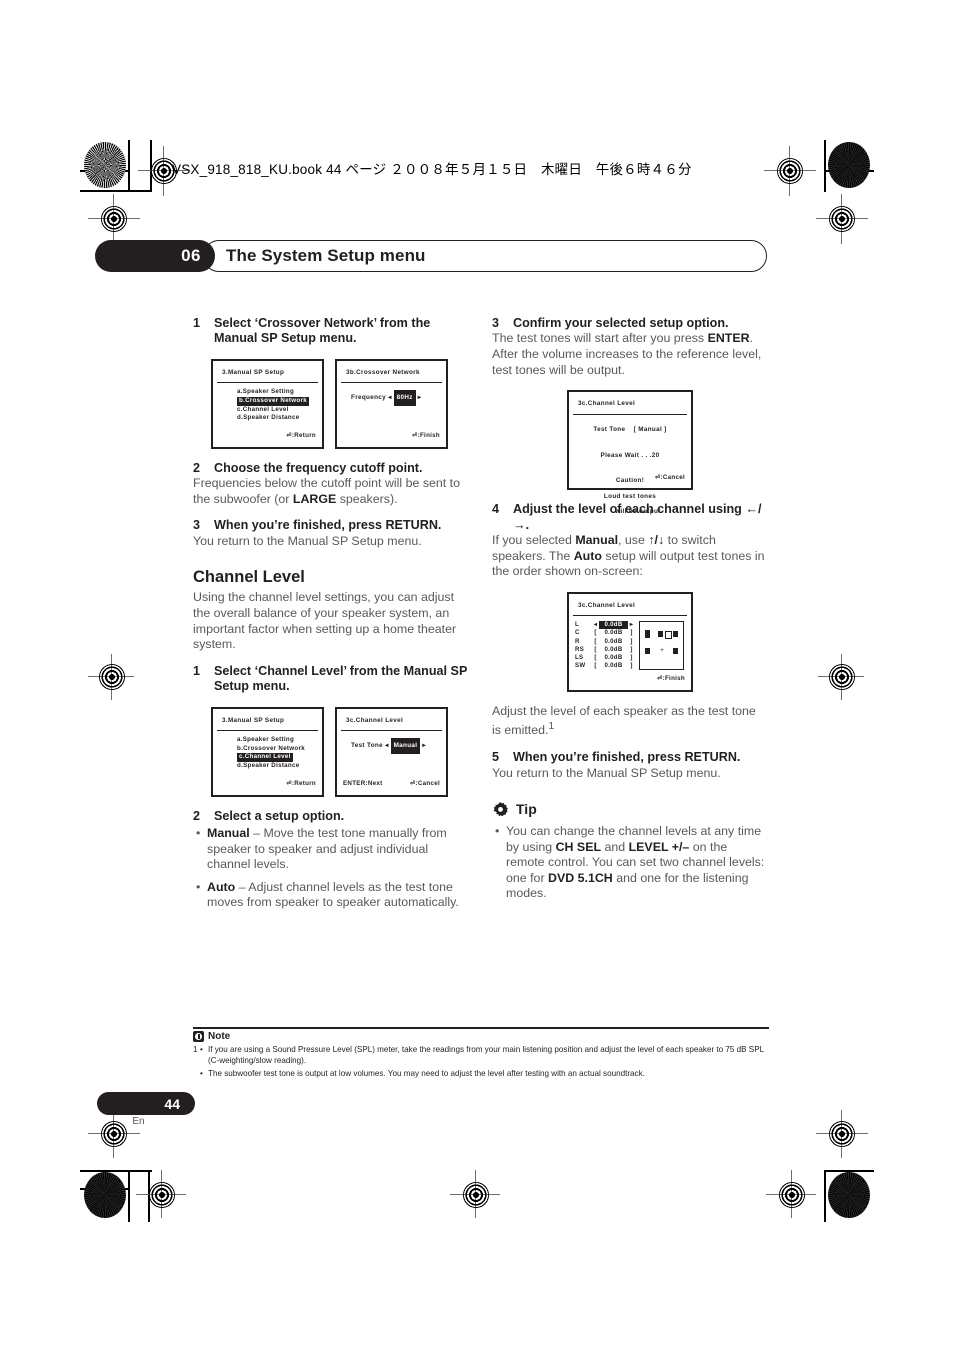 The width and height of the screenshot is (954, 1351). I want to click on page-language: En, so click(138, 1121).